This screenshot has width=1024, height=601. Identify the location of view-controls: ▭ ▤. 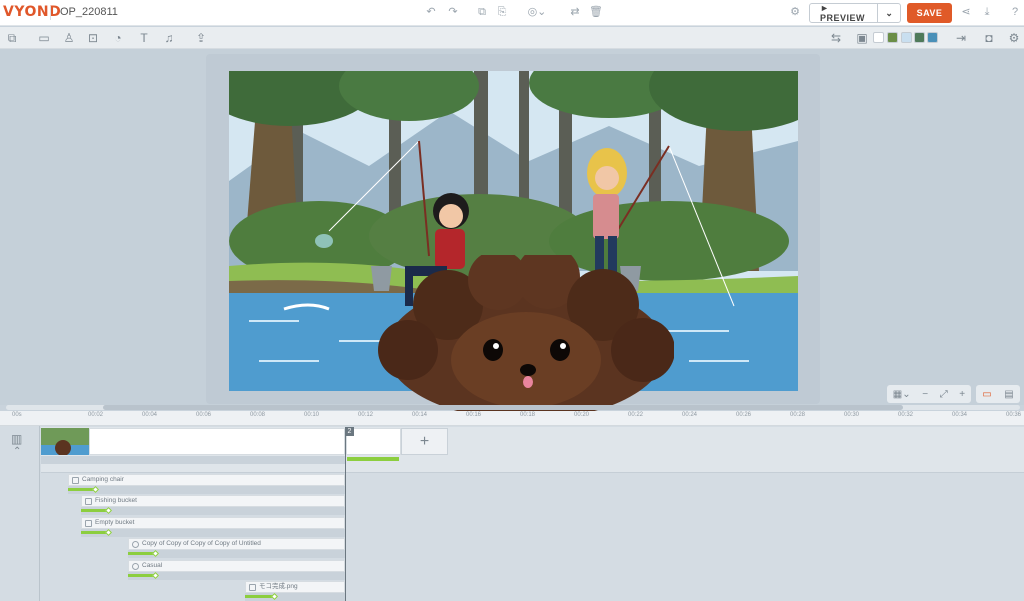
(998, 394).